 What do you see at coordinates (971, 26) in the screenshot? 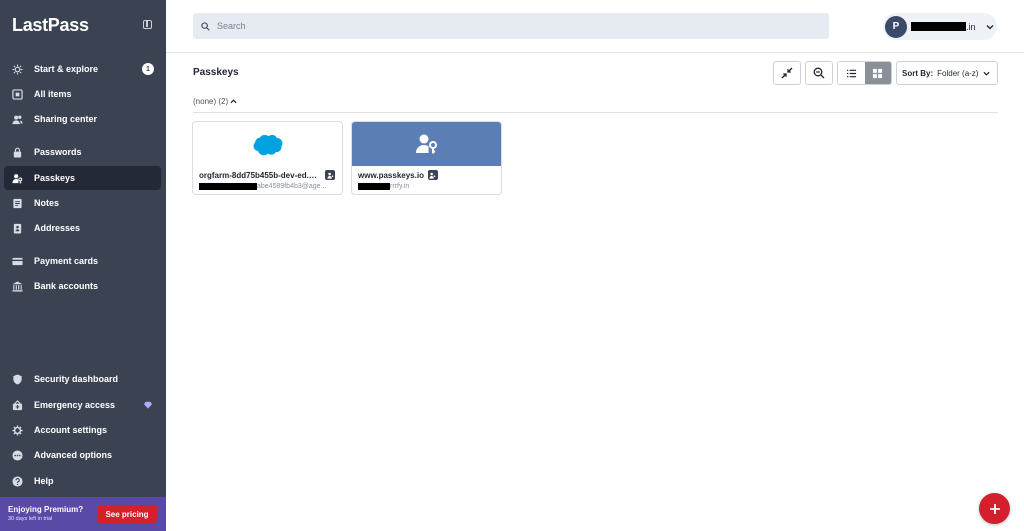
I see `user-email: .in` at bounding box center [971, 26].